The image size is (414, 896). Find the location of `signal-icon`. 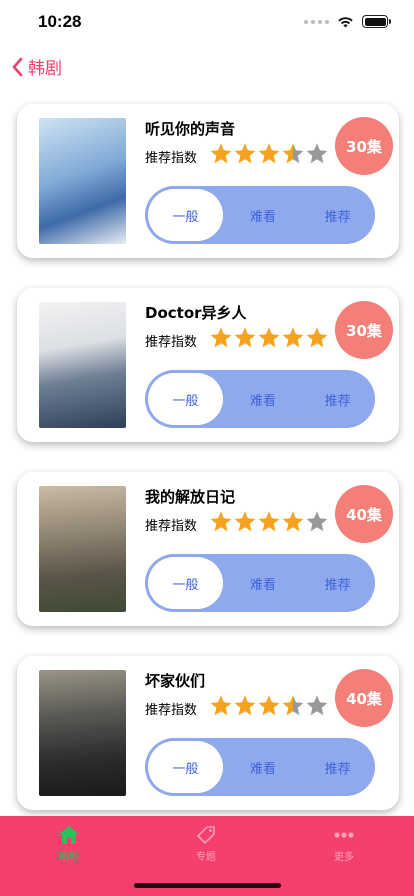

signal-icon is located at coordinates (316, 21).